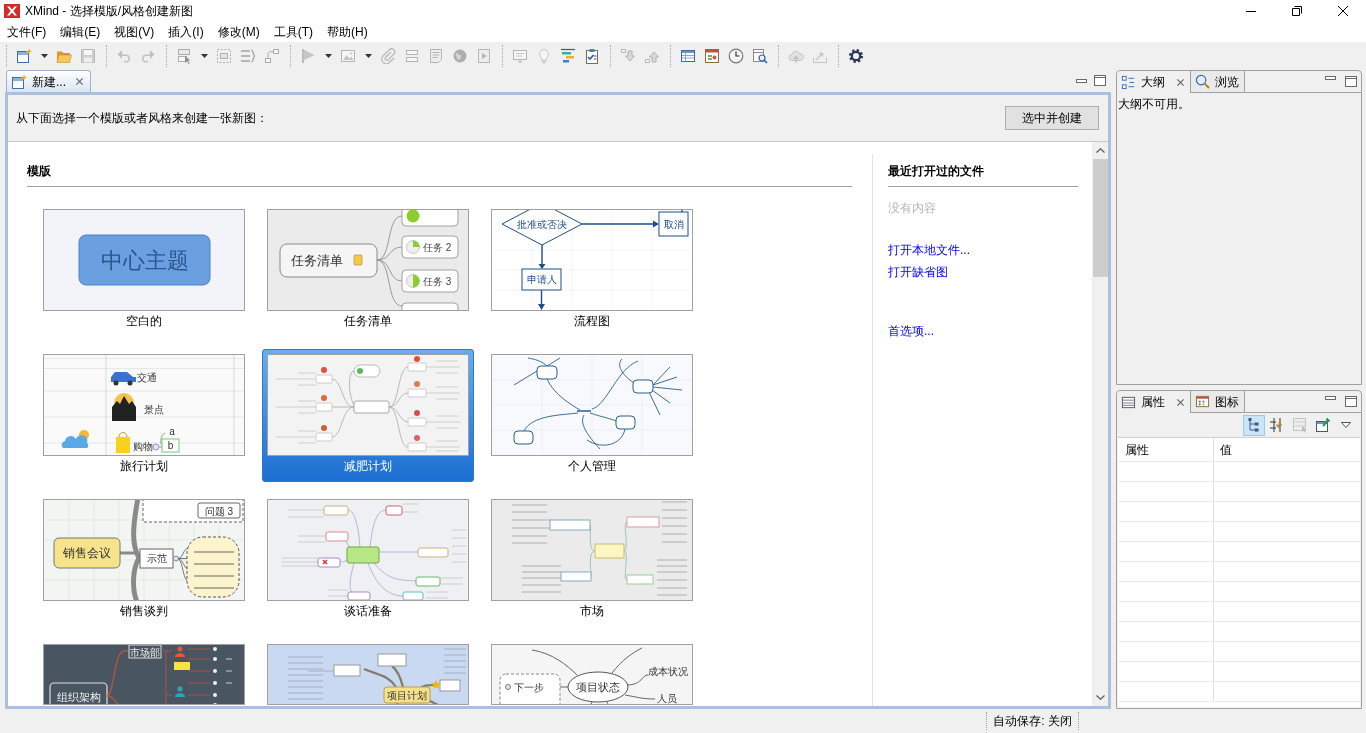  Describe the element at coordinates (1154, 104) in the screenshot. I see `outline-message: 大纲不可用。` at that location.